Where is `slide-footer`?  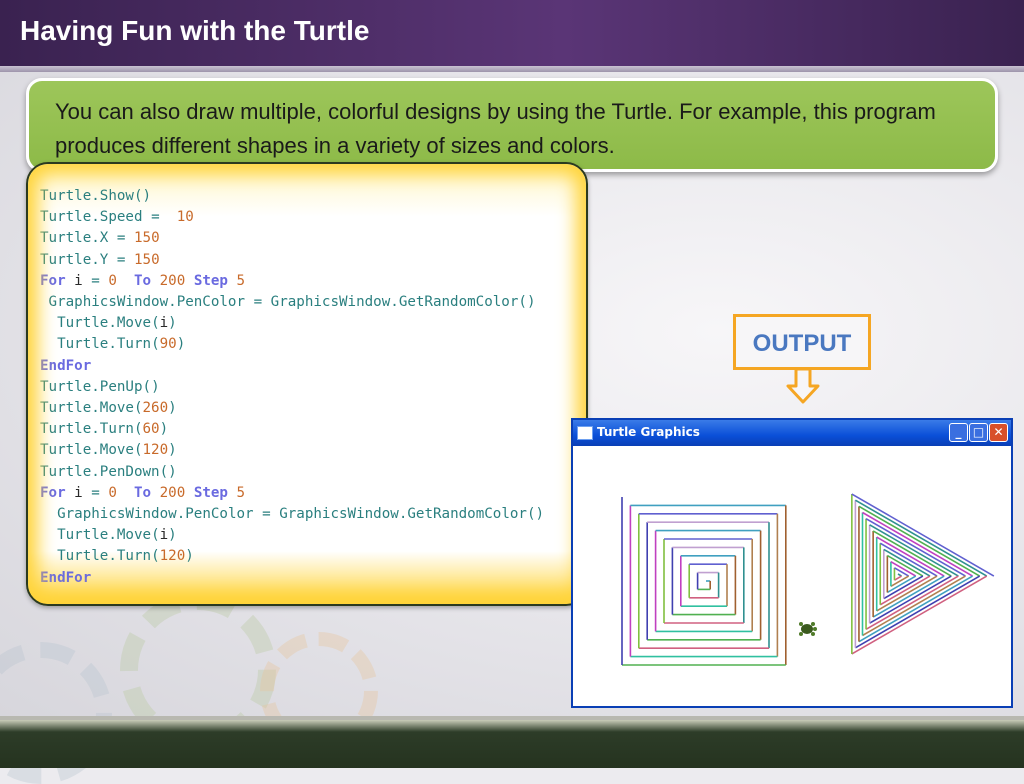
slide-footer is located at coordinates (512, 744).